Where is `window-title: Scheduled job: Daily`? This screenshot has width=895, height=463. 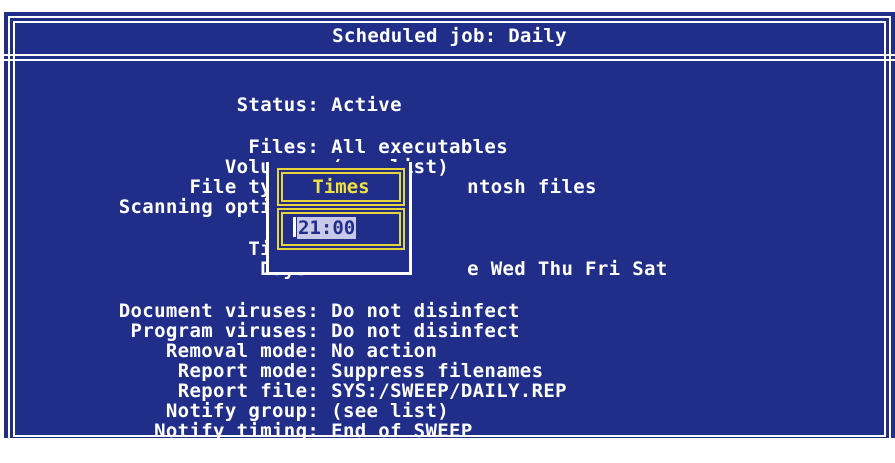 window-title: Scheduled job: Daily is located at coordinates (449, 36).